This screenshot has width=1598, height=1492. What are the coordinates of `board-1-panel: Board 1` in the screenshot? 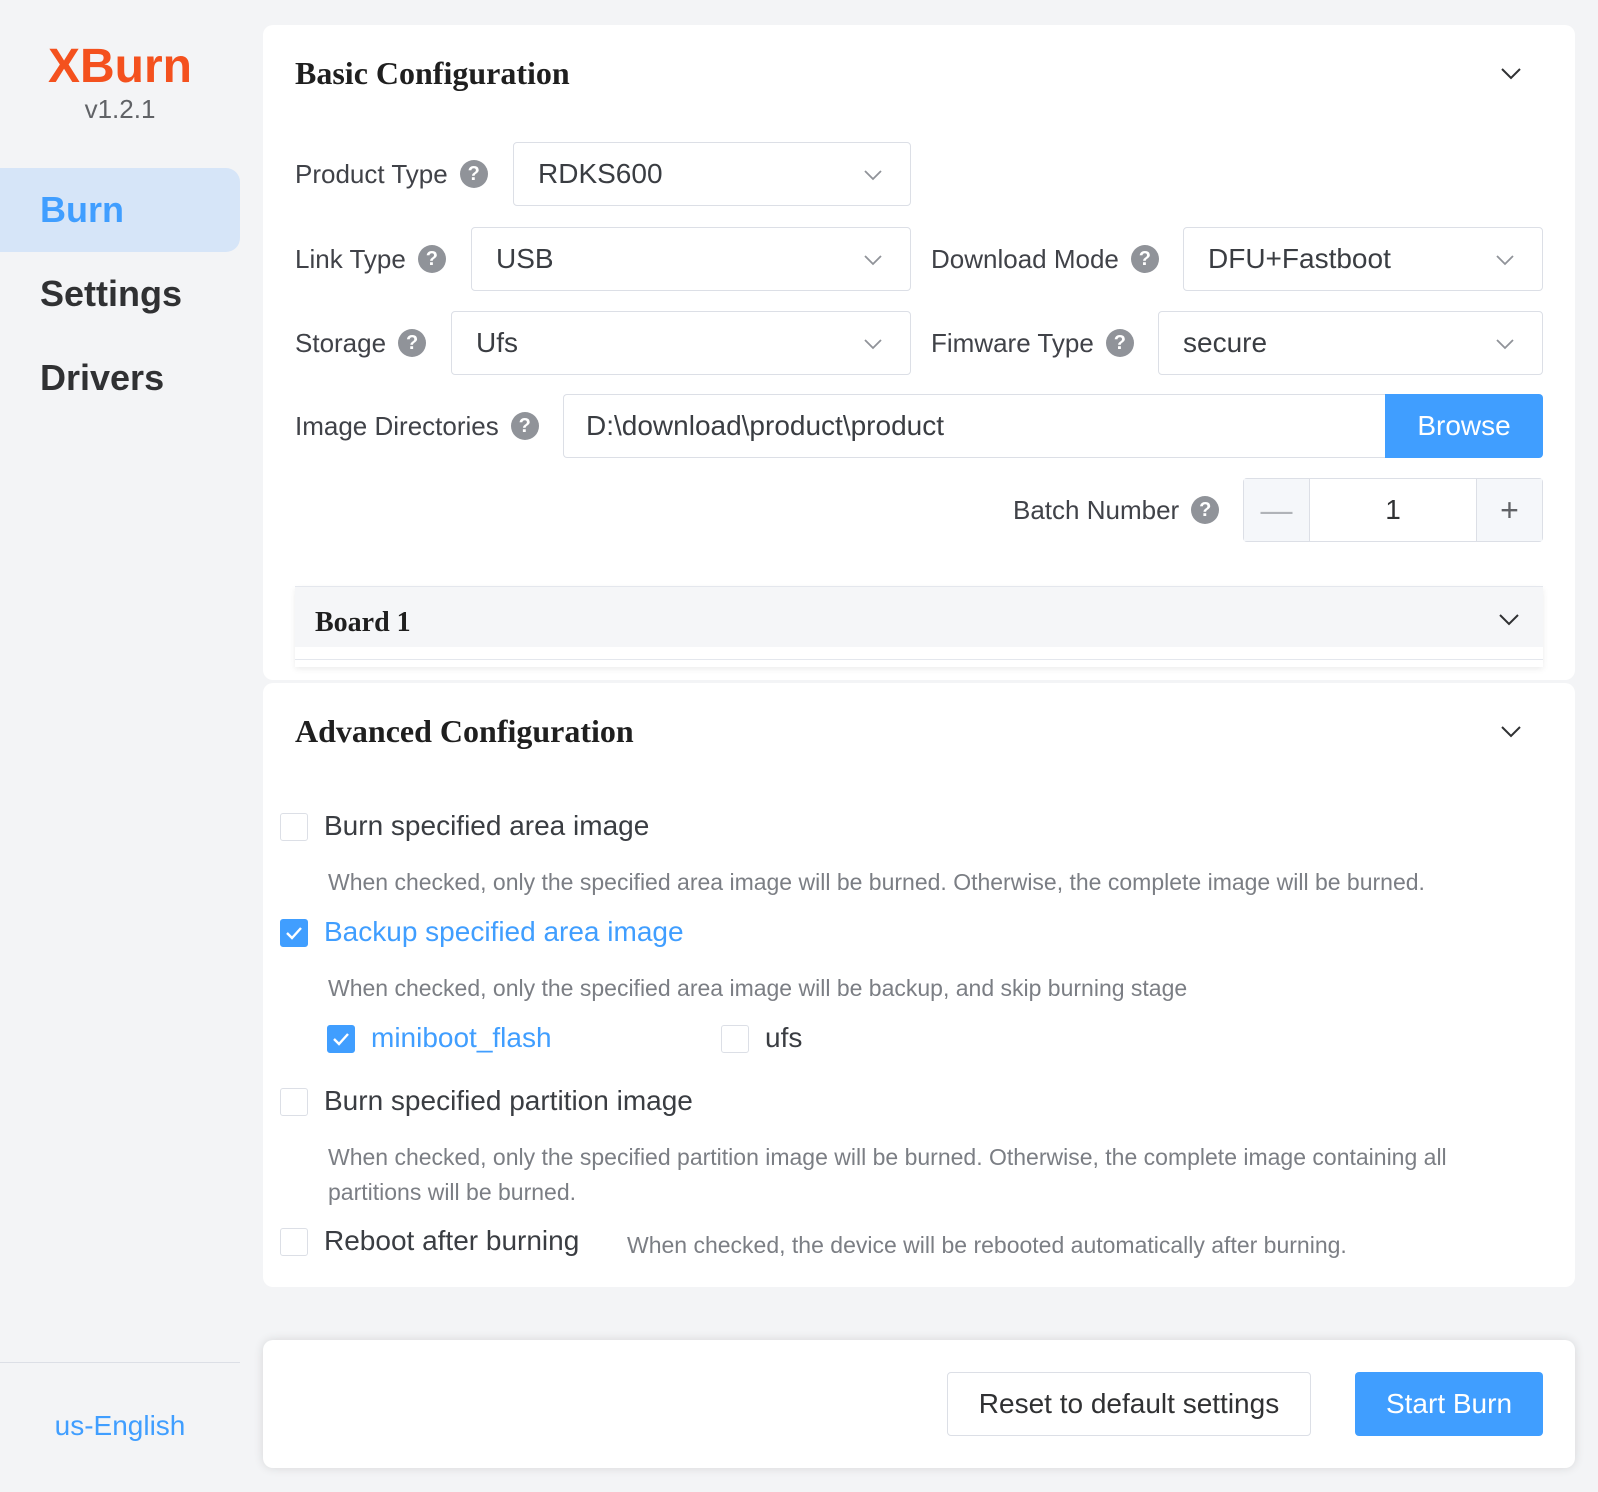 It's located at (919, 626).